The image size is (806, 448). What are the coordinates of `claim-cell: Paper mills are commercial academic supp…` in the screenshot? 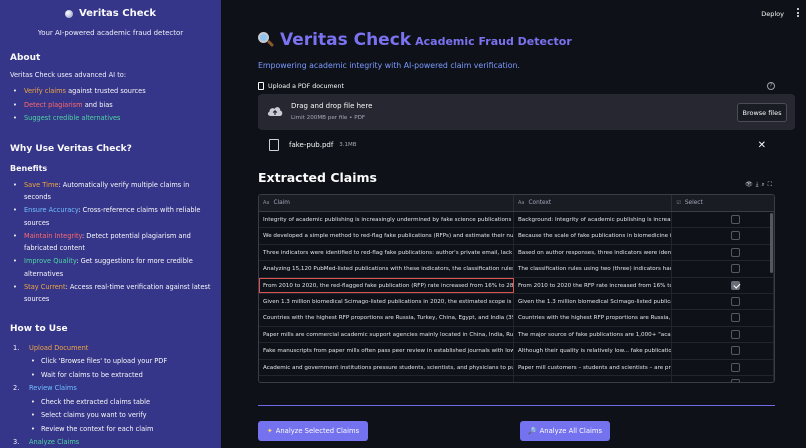 It's located at (386, 334).